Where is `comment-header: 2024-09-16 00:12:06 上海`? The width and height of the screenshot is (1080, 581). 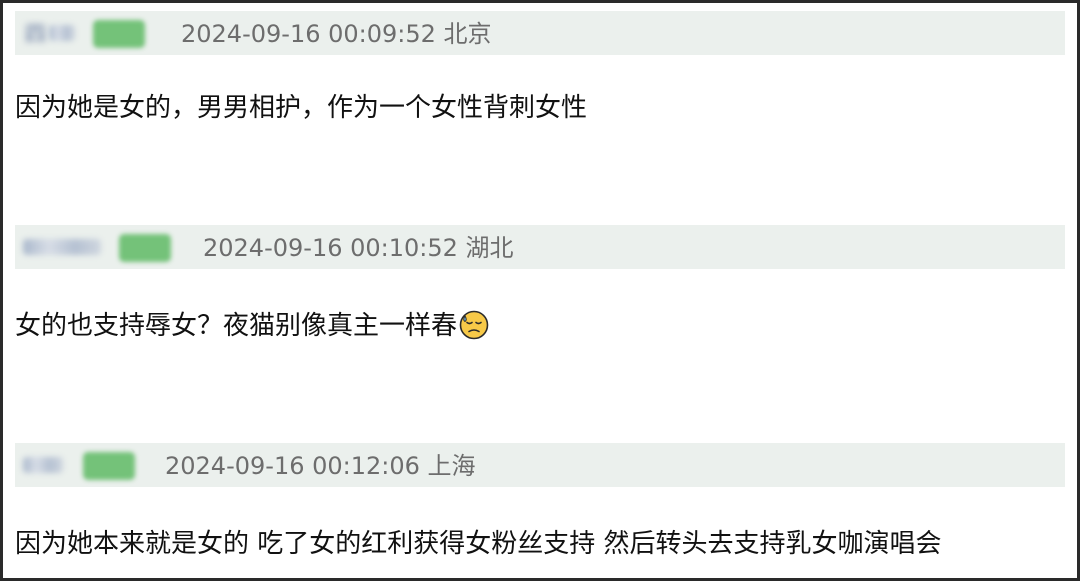
comment-header: 2024-09-16 00:12:06 上海 is located at coordinates (540, 465).